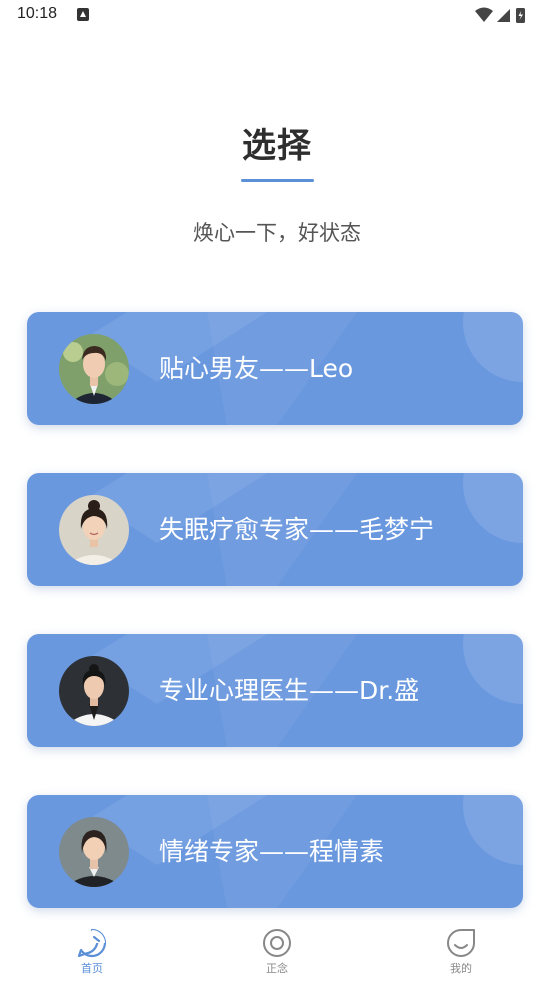  I want to click on signal-icon, so click(503, 15).